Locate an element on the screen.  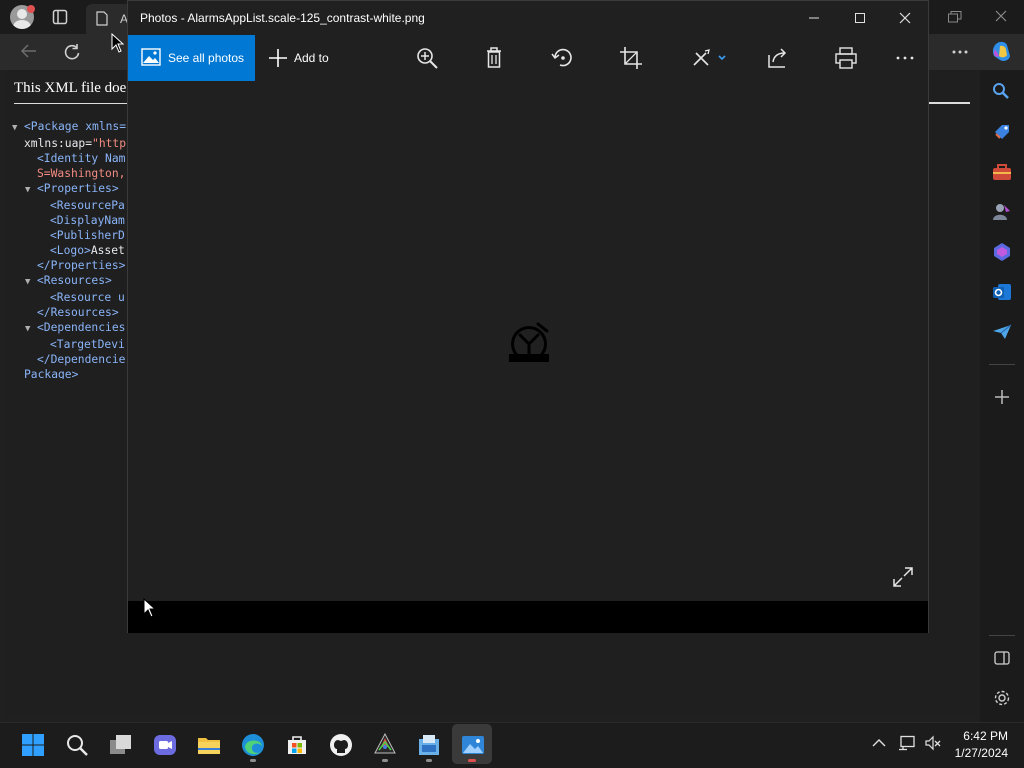
tag-icon is located at coordinates (1002, 132).